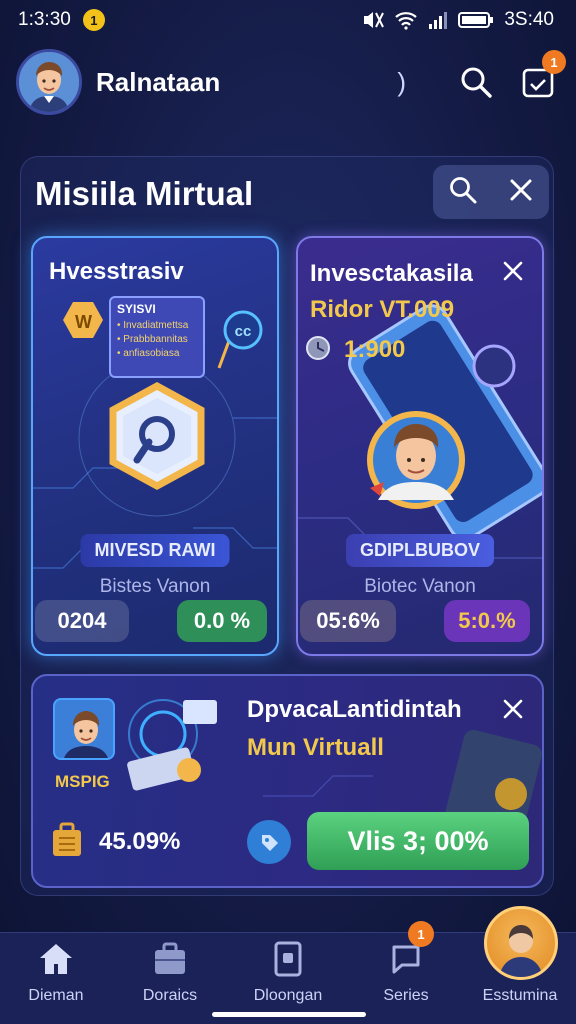  Describe the element at coordinates (56, 995) in the screenshot. I see `nav-label: Dieman` at that location.